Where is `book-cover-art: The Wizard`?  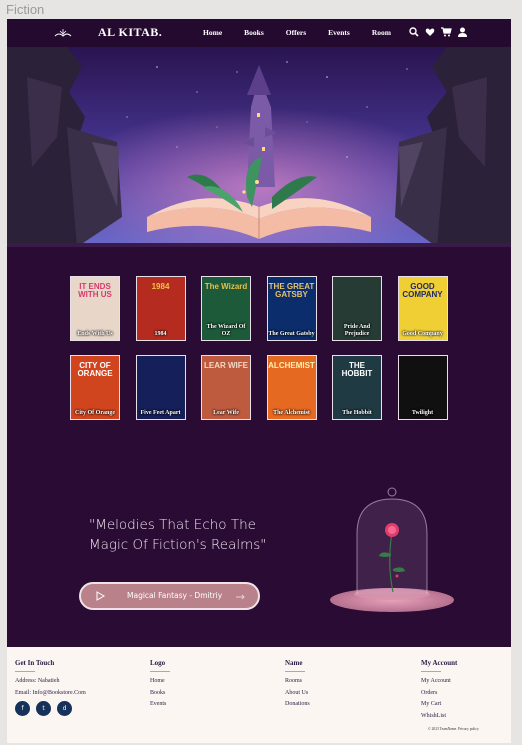
book-cover-art: The Wizard is located at coordinates (226, 286).